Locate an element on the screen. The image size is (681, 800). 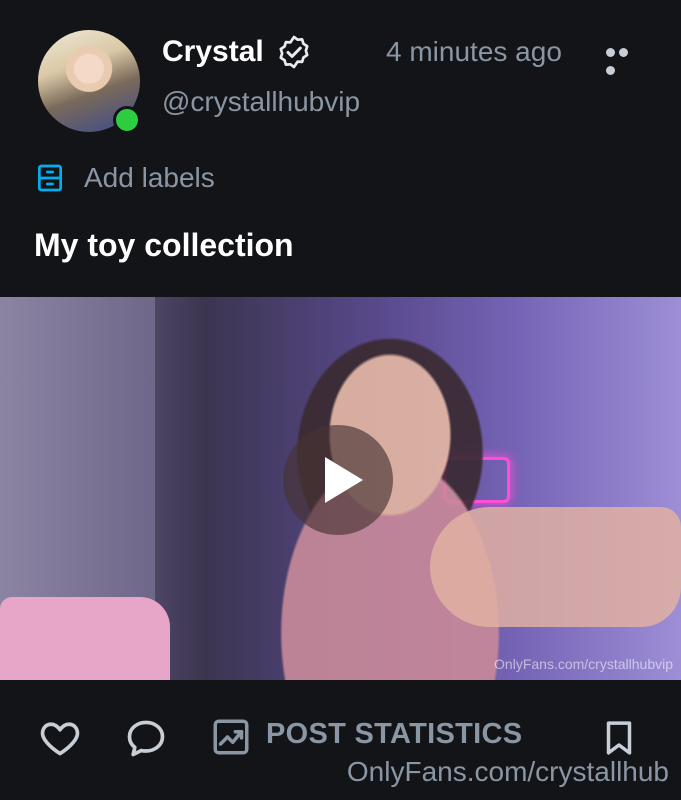
video-subject-arm is located at coordinates (555, 567).